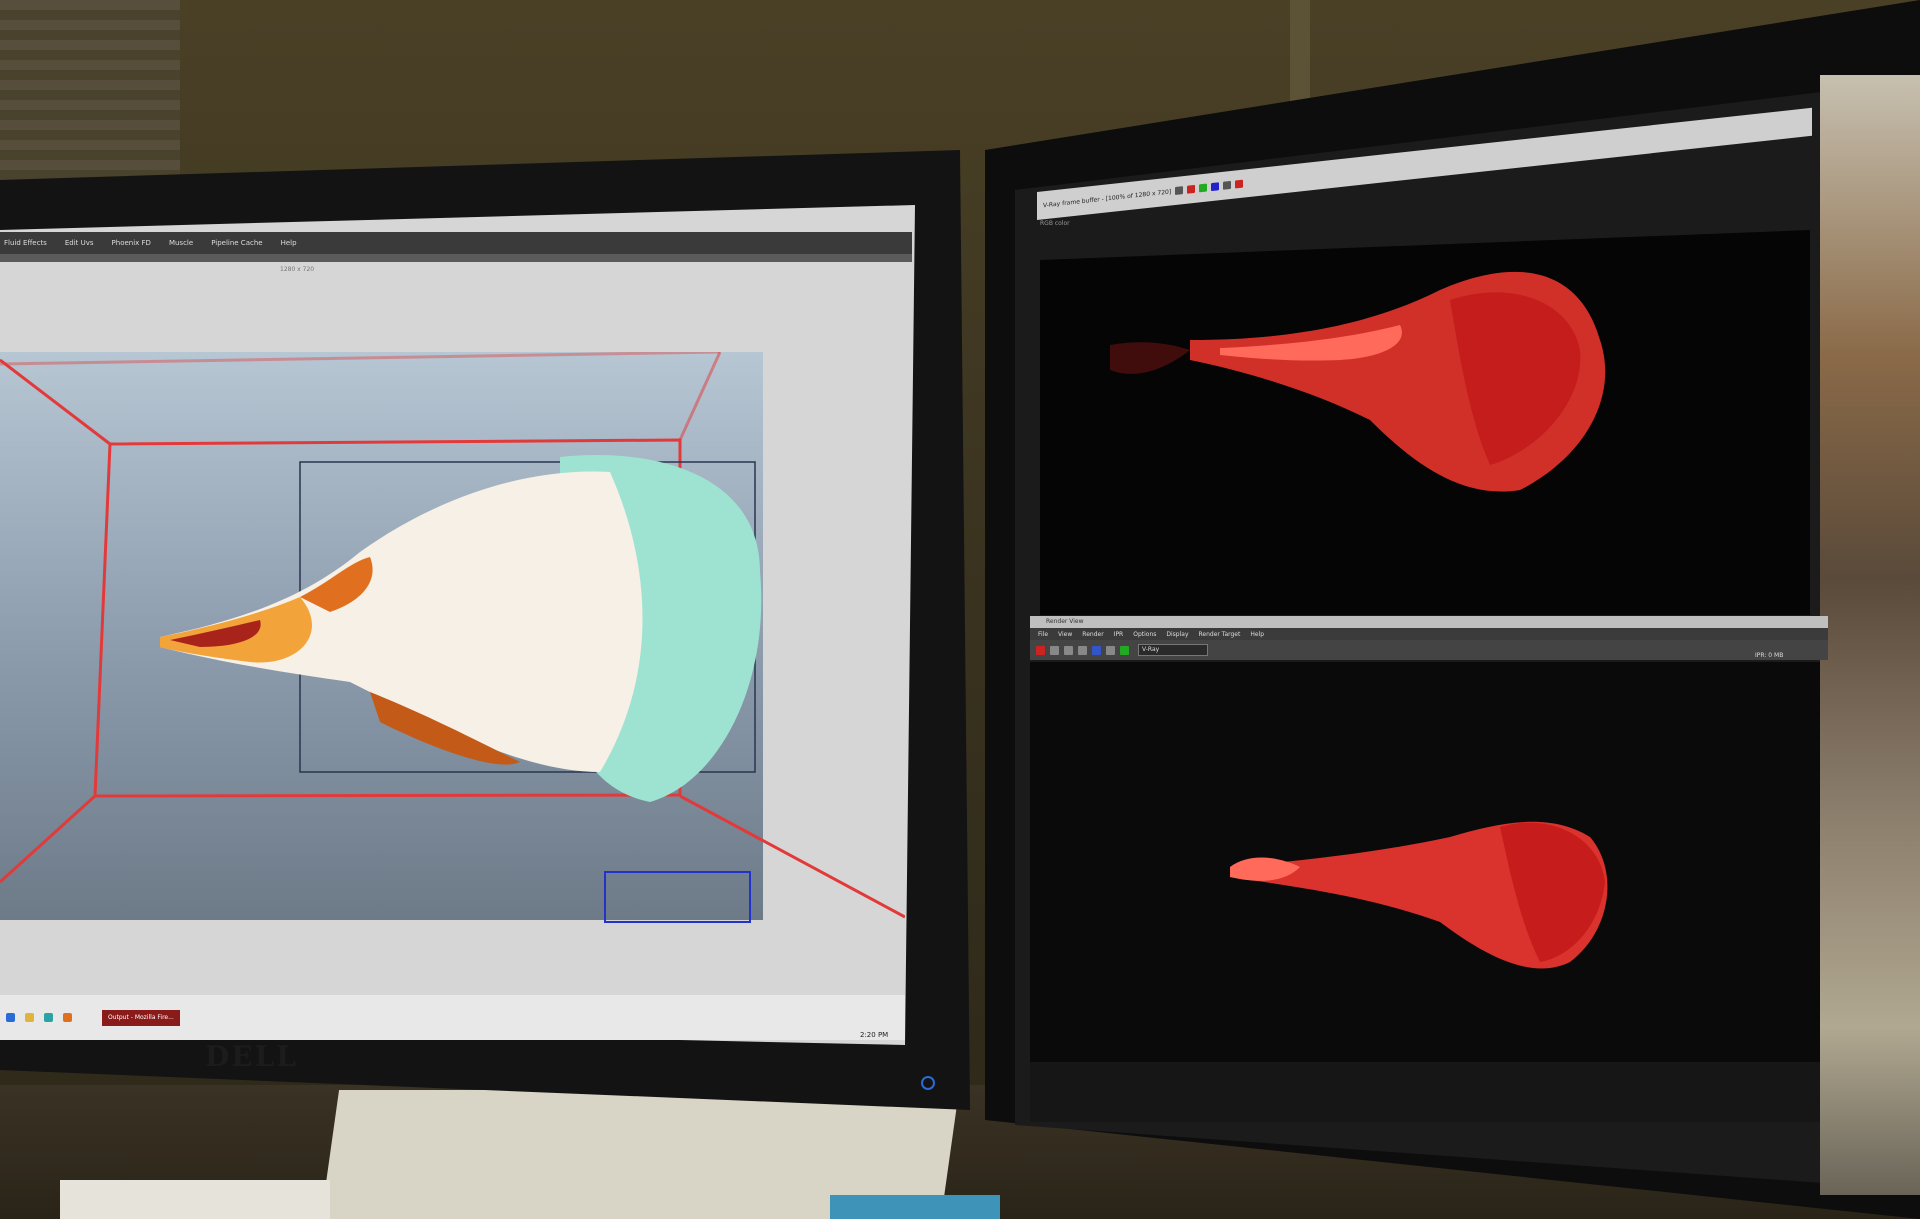 The width and height of the screenshot is (1920, 1219). I want to click on blue-channel-icon, so click(1215, 187).